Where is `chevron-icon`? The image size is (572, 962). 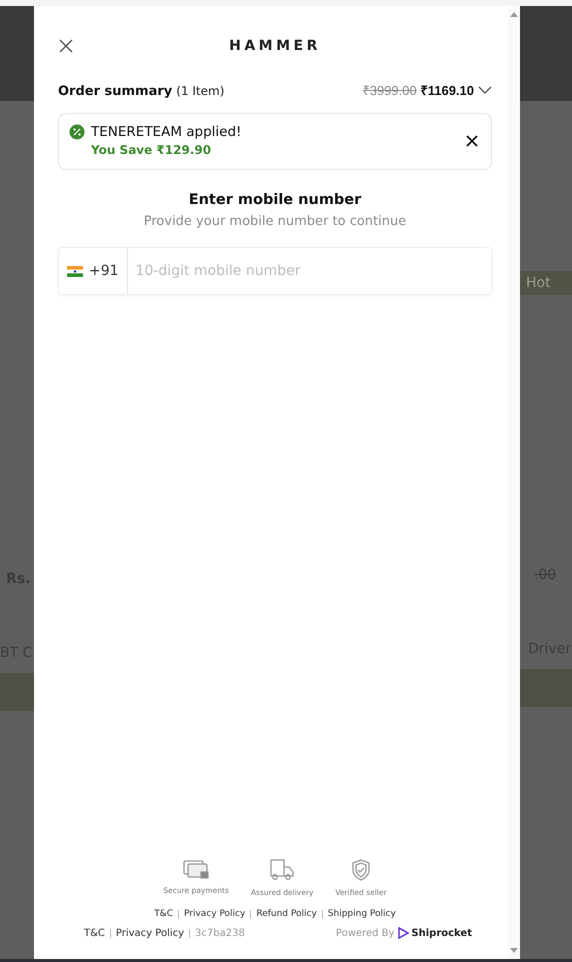 chevron-icon is located at coordinates (485, 89).